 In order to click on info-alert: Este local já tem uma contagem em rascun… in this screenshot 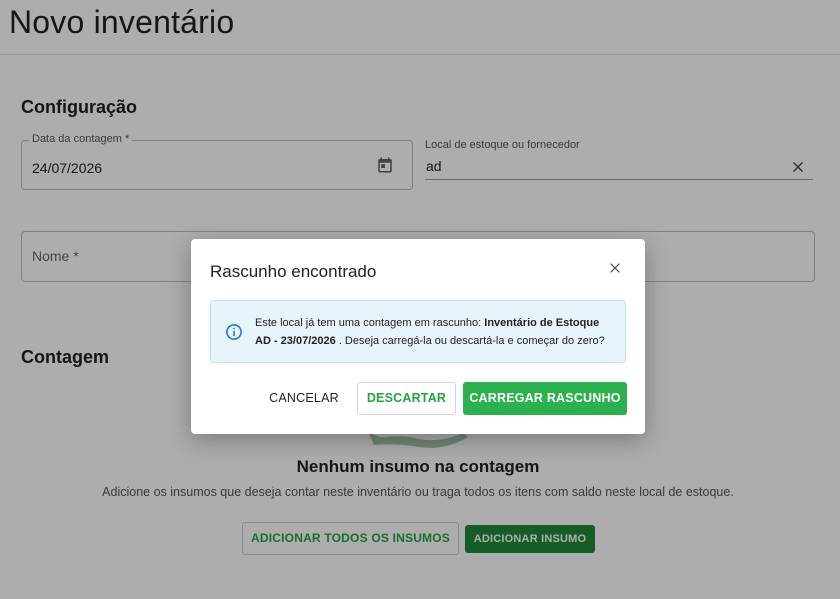, I will do `click(418, 331)`.